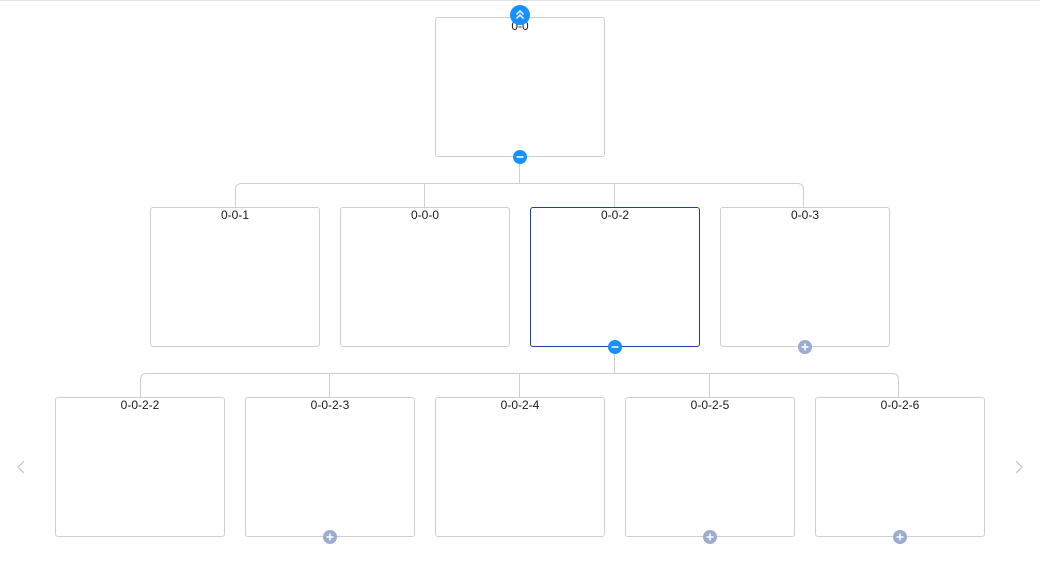  Describe the element at coordinates (140, 405) in the screenshot. I see `node-label: 0-0-2-2` at that location.